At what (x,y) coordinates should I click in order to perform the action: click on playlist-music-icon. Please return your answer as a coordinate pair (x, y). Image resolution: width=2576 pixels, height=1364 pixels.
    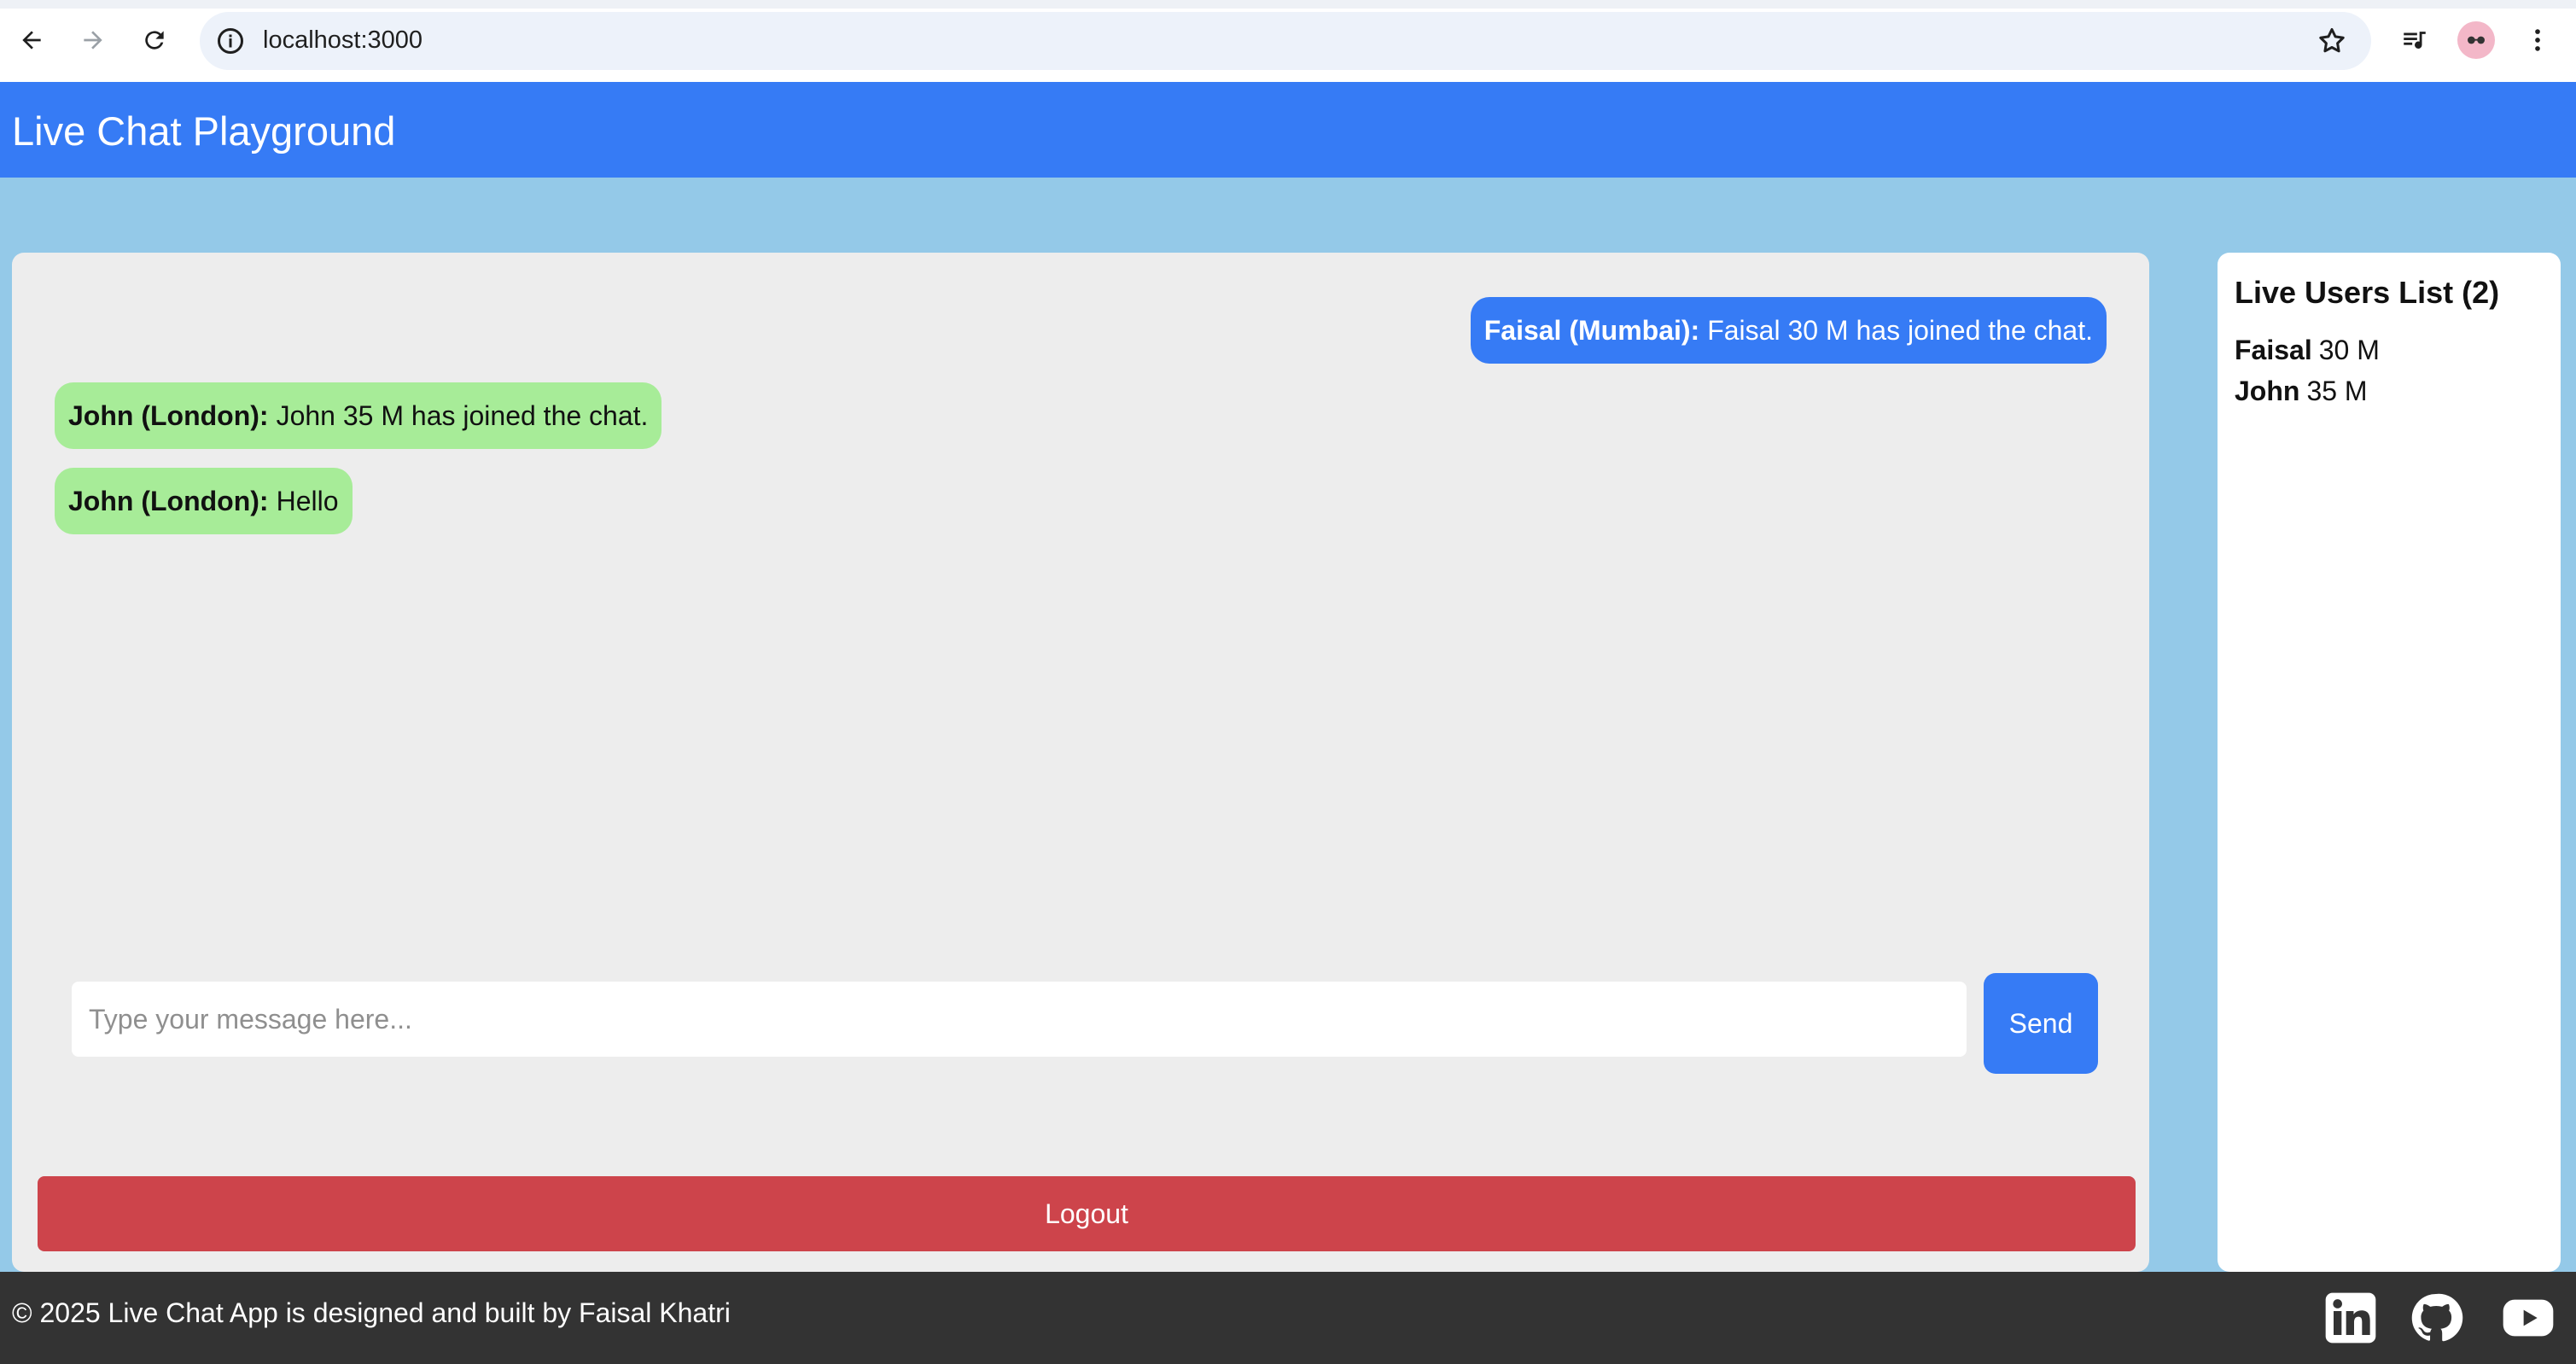
    Looking at the image, I should click on (2415, 41).